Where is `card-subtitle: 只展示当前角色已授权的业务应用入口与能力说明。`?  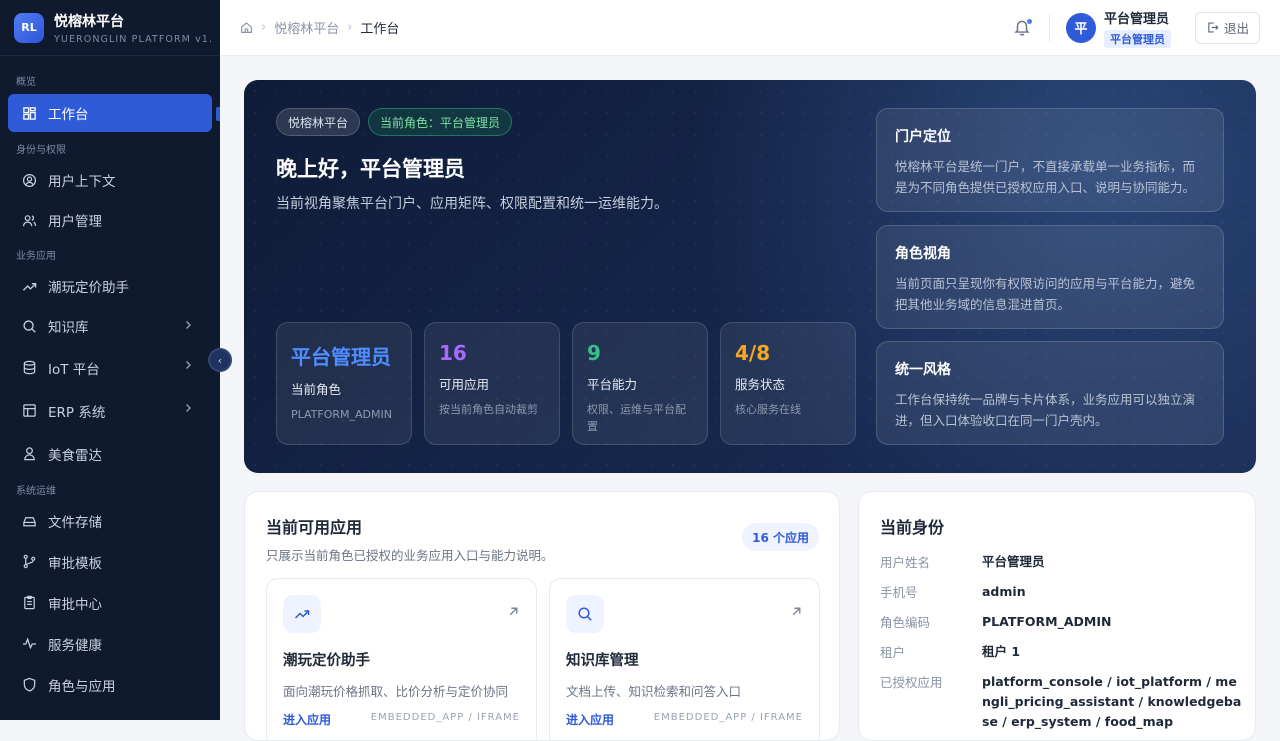
card-subtitle: 只展示当前角色已授权的业务应用入口与能力说明。 is located at coordinates (410, 555).